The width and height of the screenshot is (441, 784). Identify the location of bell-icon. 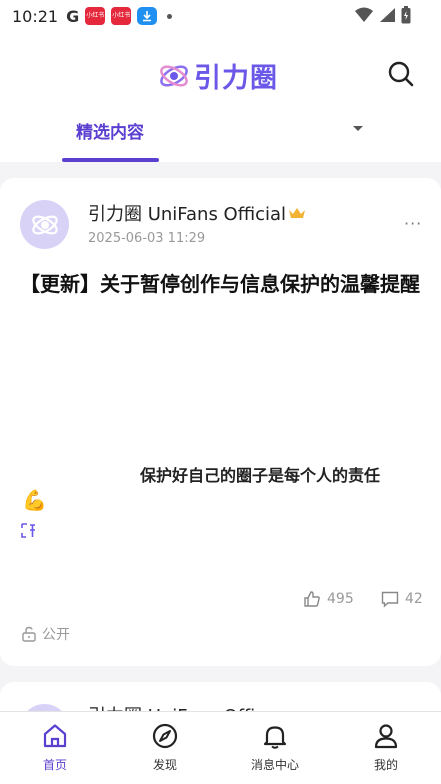
(275, 737).